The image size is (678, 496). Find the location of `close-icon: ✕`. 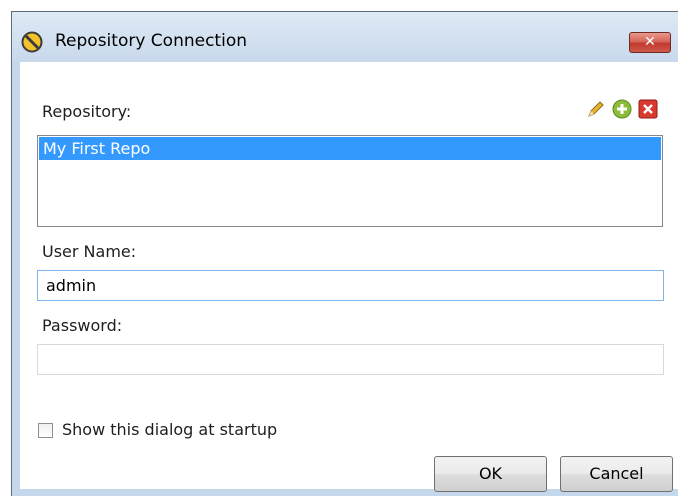

close-icon: ✕ is located at coordinates (650, 42).